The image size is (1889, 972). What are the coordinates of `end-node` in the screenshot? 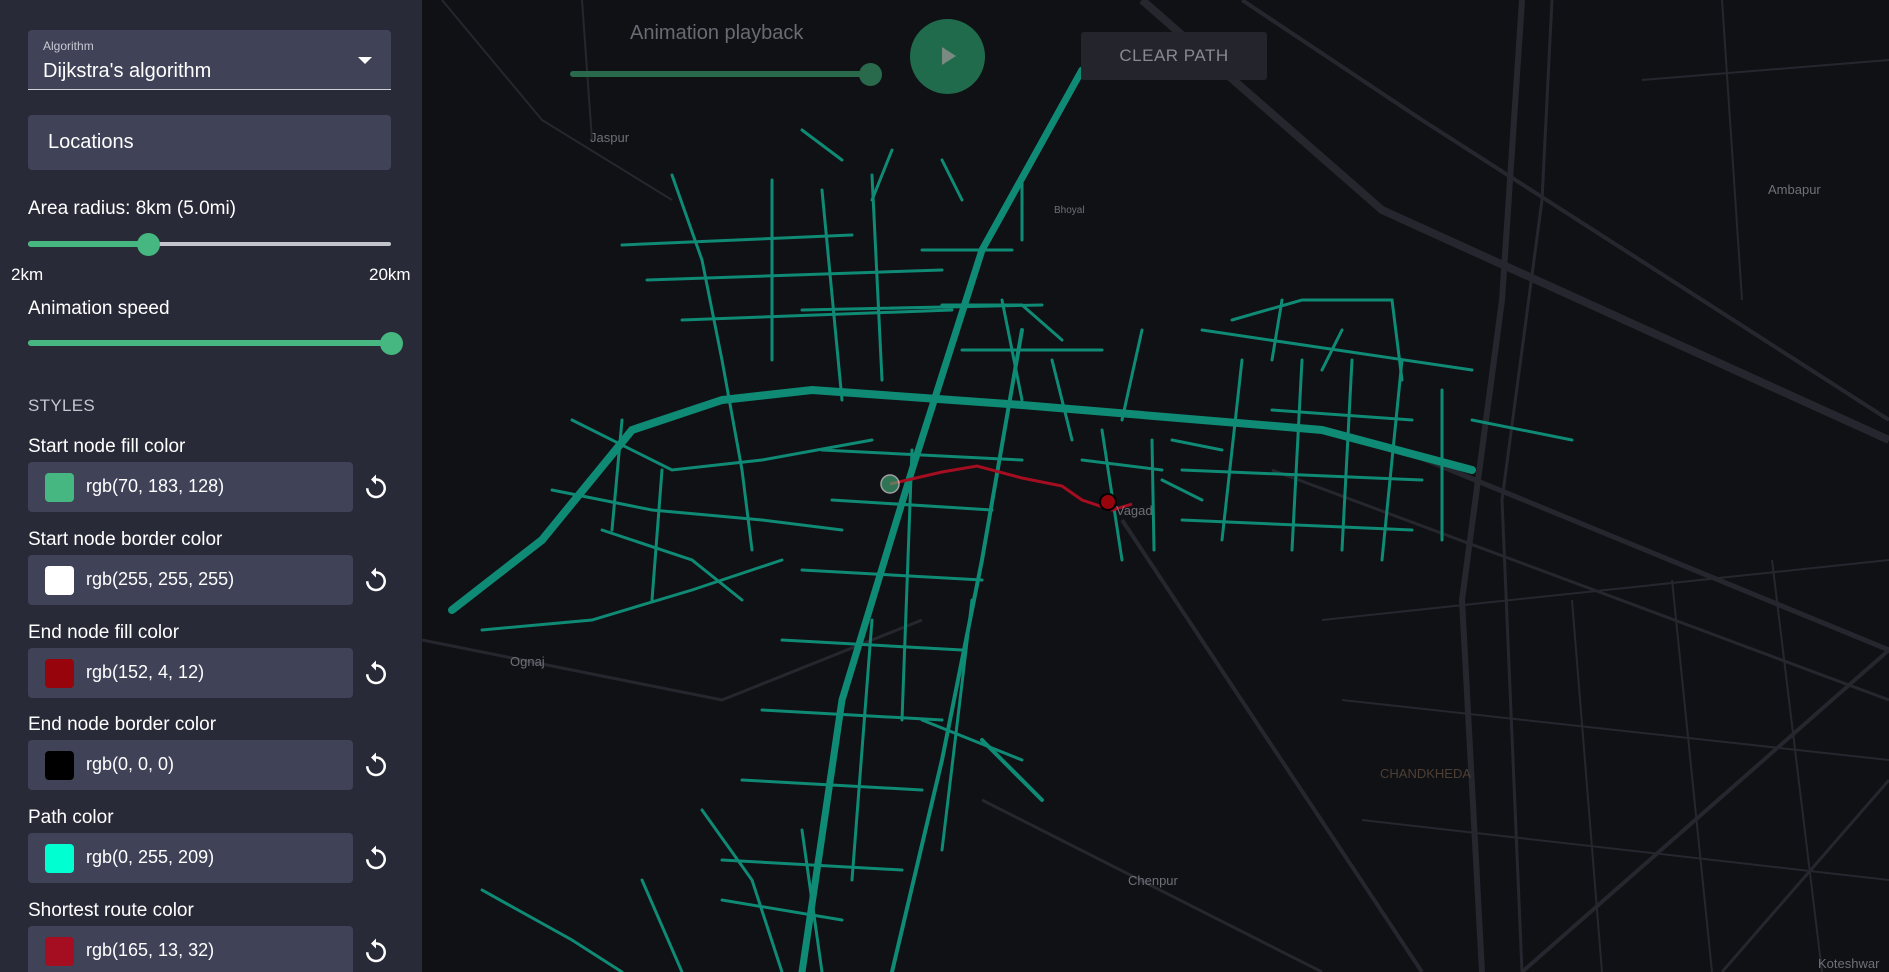 It's located at (1108, 502).